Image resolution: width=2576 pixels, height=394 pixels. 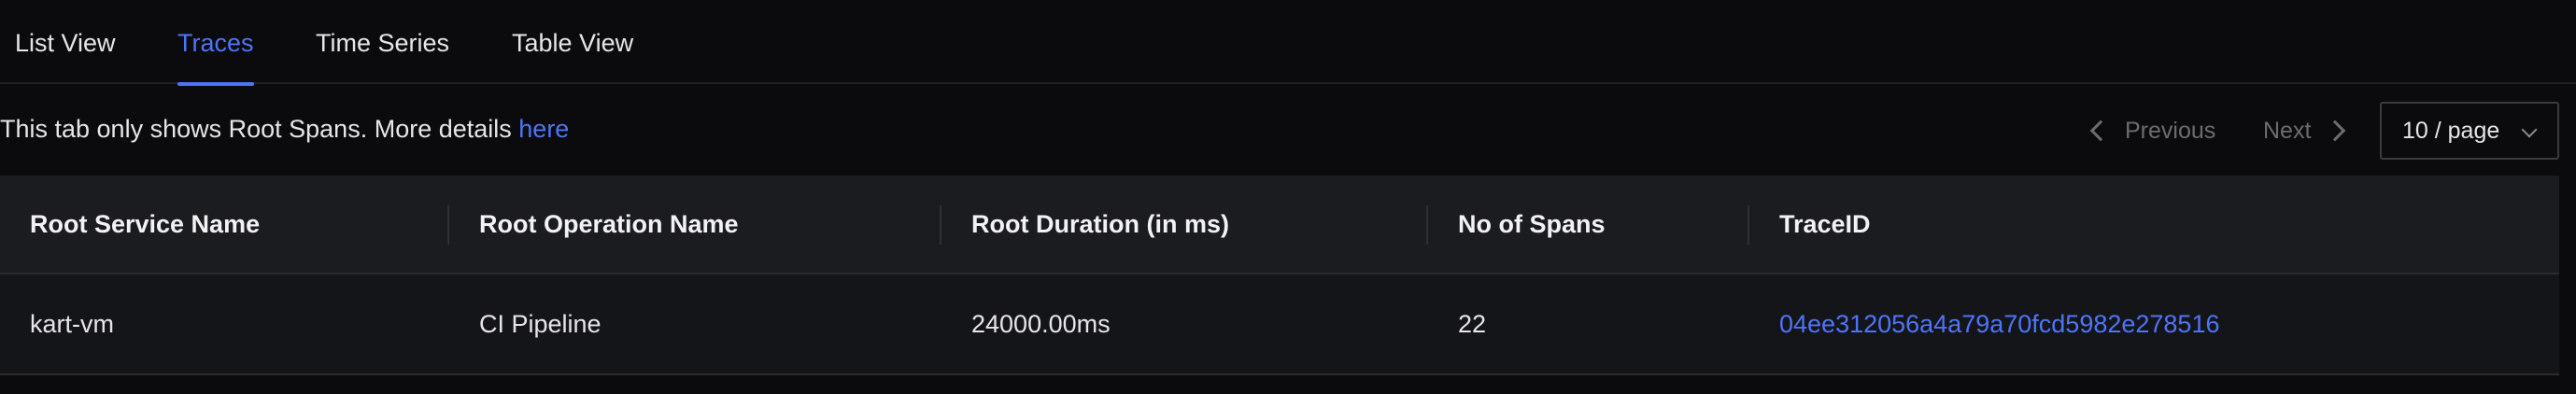 I want to click on tab-time-series: Time Series, so click(x=382, y=42).